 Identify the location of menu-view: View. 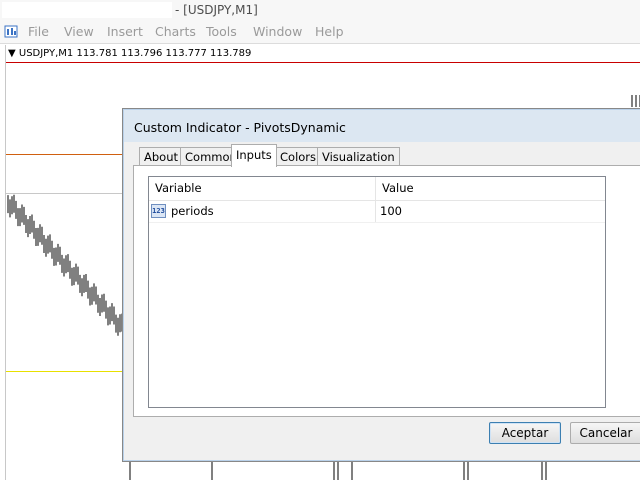
(79, 31).